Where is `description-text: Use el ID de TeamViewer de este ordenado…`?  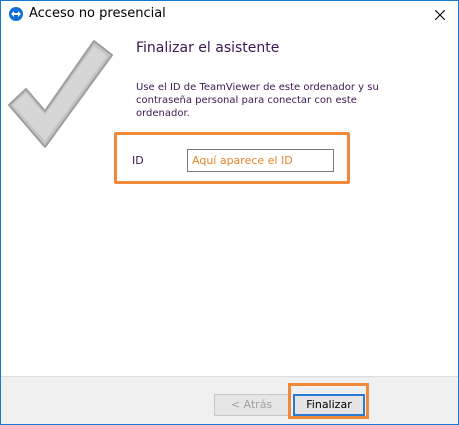 description-text: Use el ID de TeamViewer de este ordenado… is located at coordinates (257, 100).